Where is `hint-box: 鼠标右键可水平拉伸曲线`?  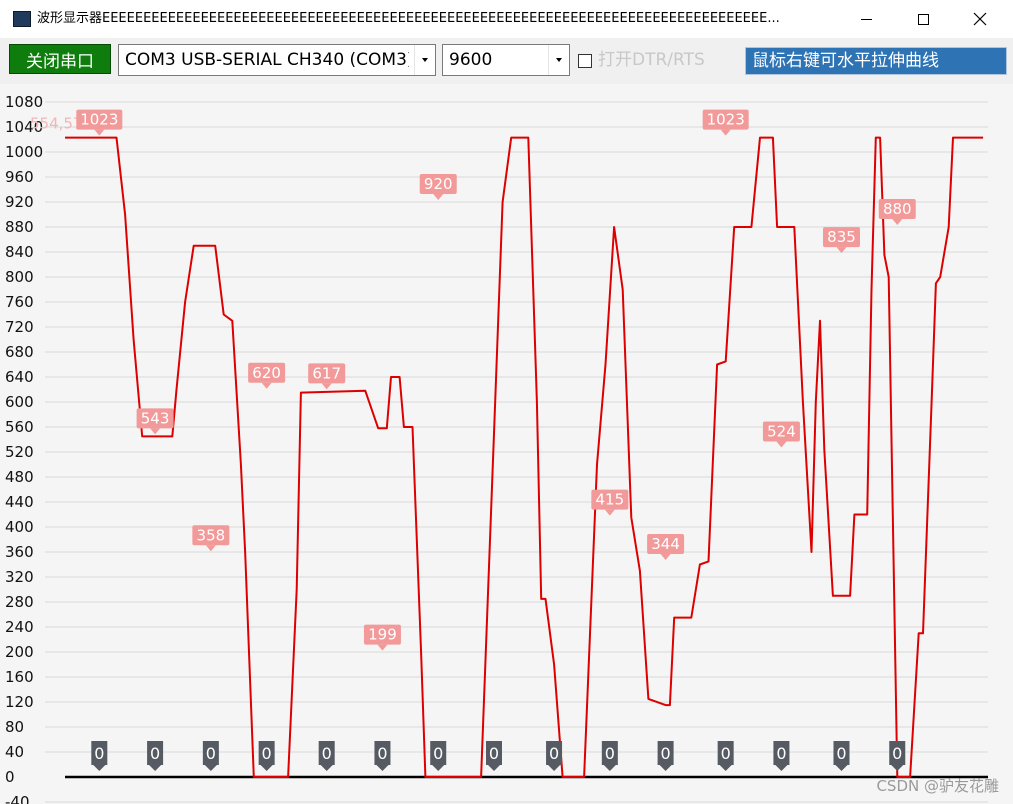
hint-box: 鼠标右键可水平拉伸曲线 is located at coordinates (876, 61).